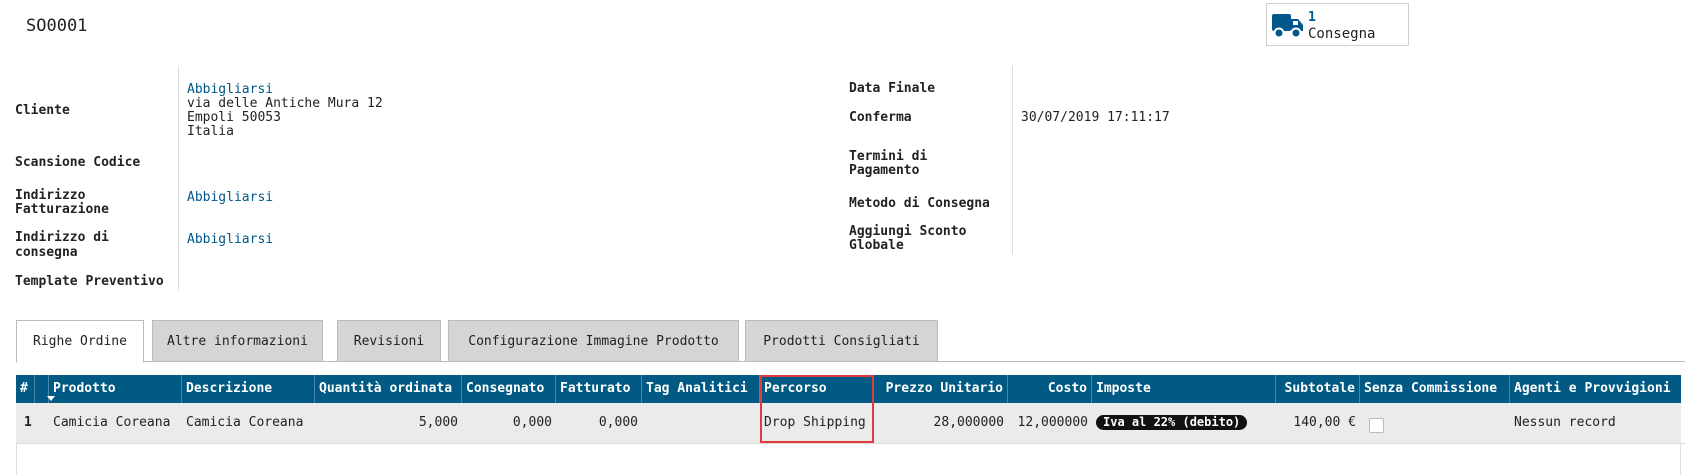 Image resolution: width=1691 pixels, height=475 pixels. I want to click on row-descrizione: Camicia Coreana, so click(248, 423).